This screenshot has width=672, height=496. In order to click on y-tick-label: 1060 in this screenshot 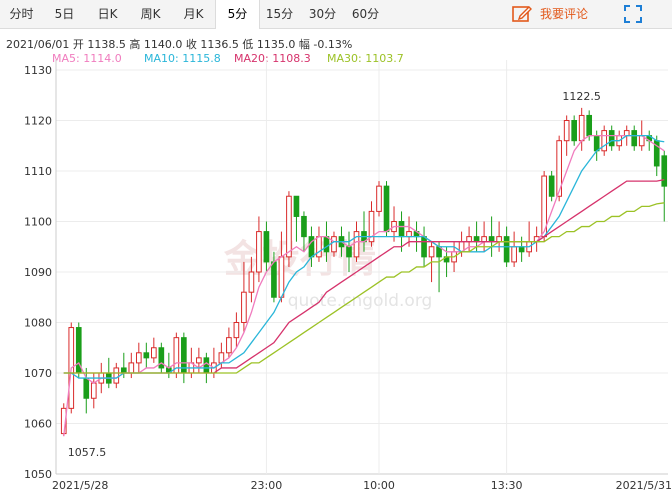, I will do `click(38, 424)`.